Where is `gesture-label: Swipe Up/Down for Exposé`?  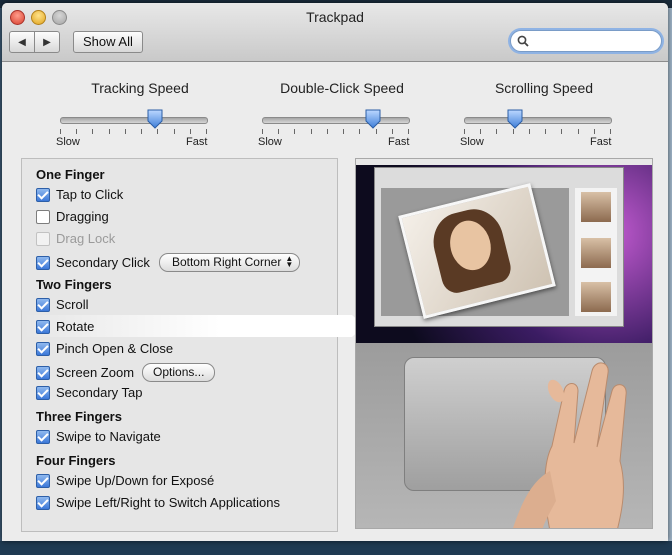 gesture-label: Swipe Up/Down for Exposé is located at coordinates (135, 480).